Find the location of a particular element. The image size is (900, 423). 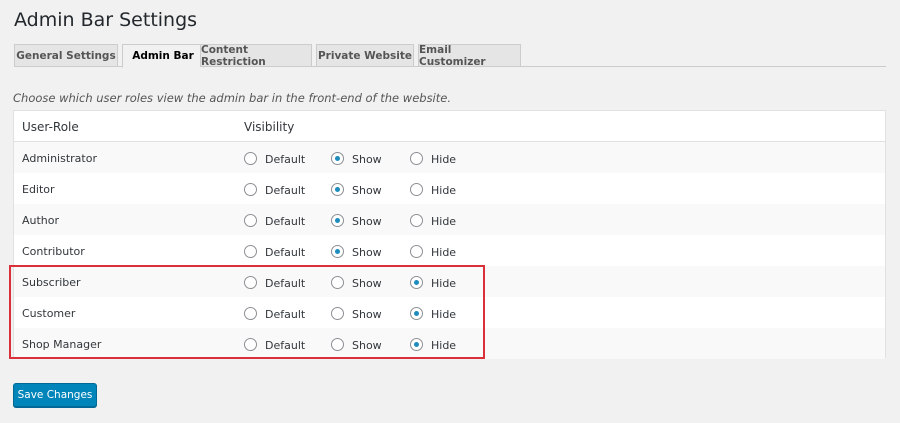

tab-content-restriction: Content Restriction is located at coordinates (256, 56).